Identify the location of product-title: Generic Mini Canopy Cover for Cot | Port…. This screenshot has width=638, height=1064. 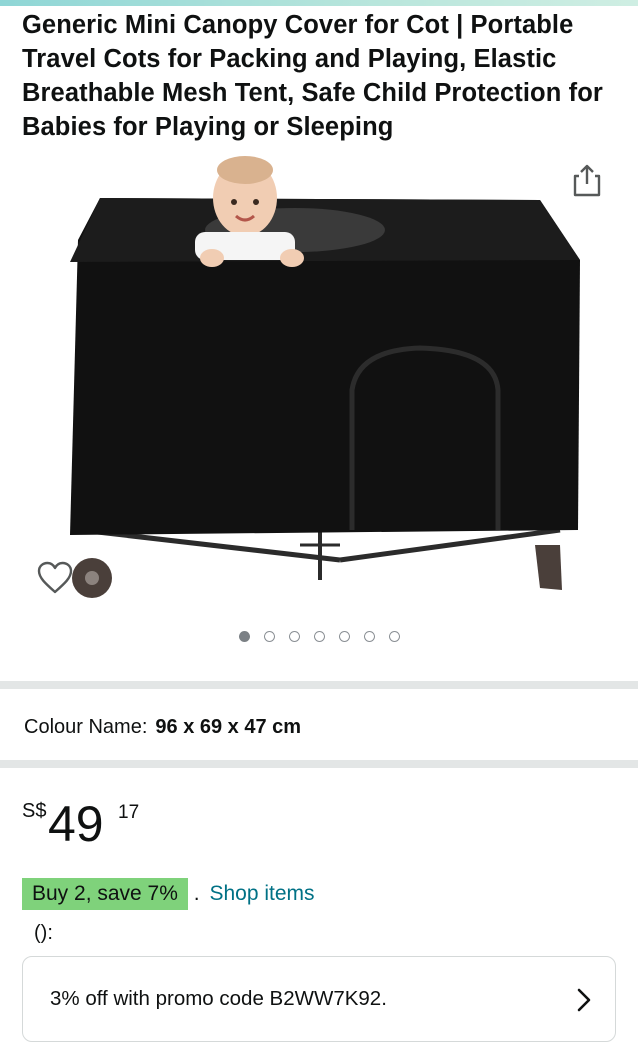
(312, 76).